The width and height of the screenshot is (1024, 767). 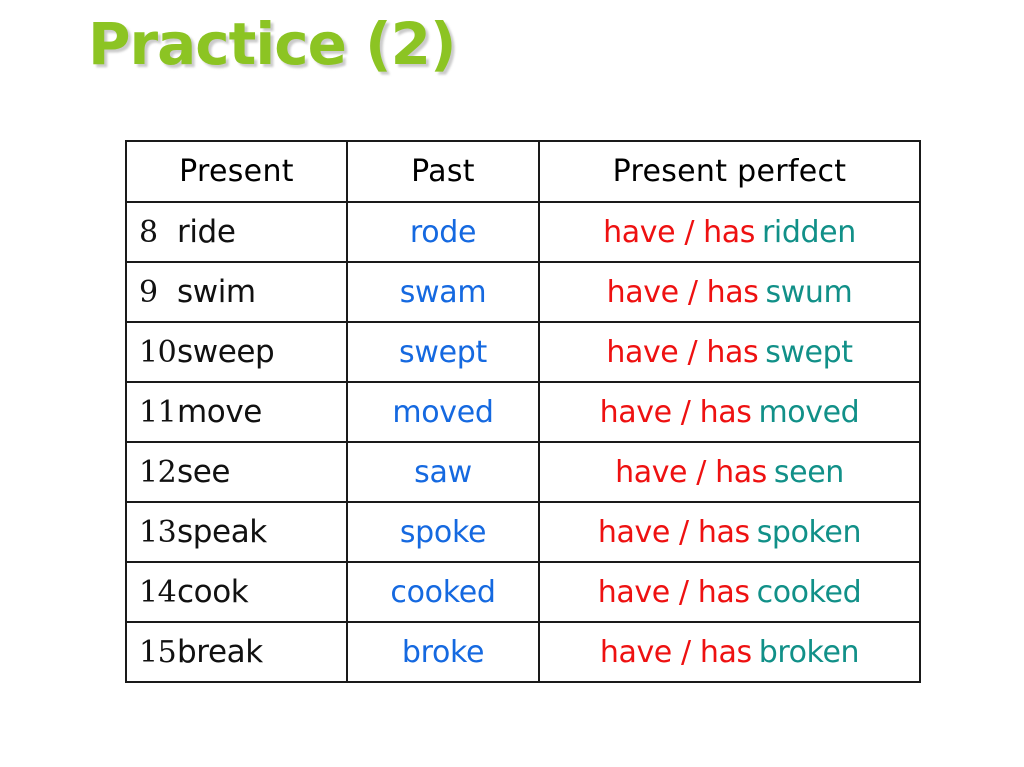 What do you see at coordinates (158, 532) in the screenshot?
I see `row-number: 13` at bounding box center [158, 532].